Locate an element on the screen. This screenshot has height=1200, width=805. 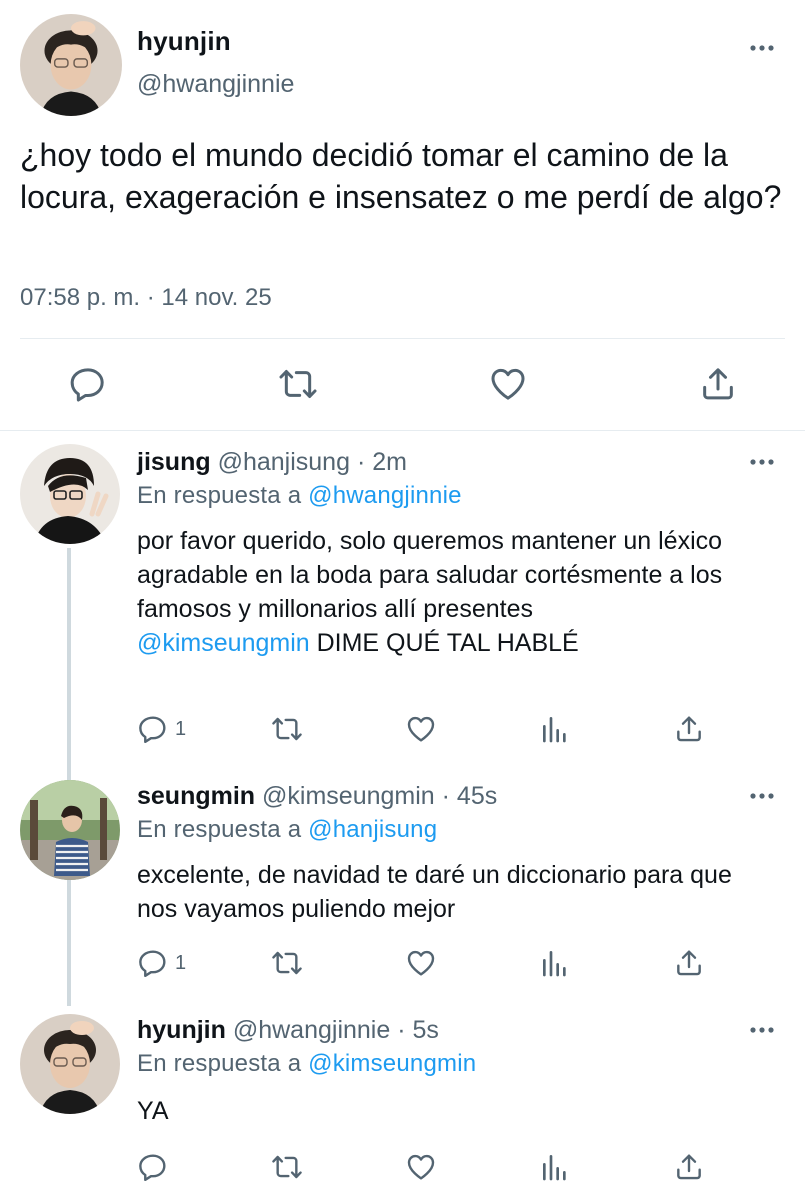
reply-header: seungmin @kimseungmin · 45s is located at coordinates (317, 796).